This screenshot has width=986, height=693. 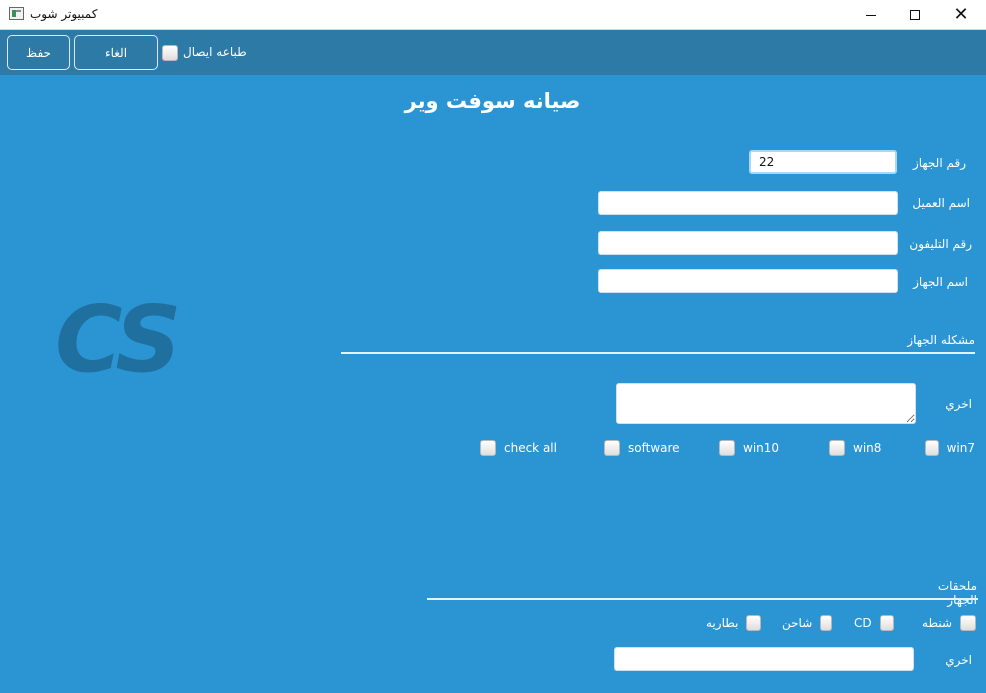 I want to click on problem-software-label: software, so click(x=654, y=448).